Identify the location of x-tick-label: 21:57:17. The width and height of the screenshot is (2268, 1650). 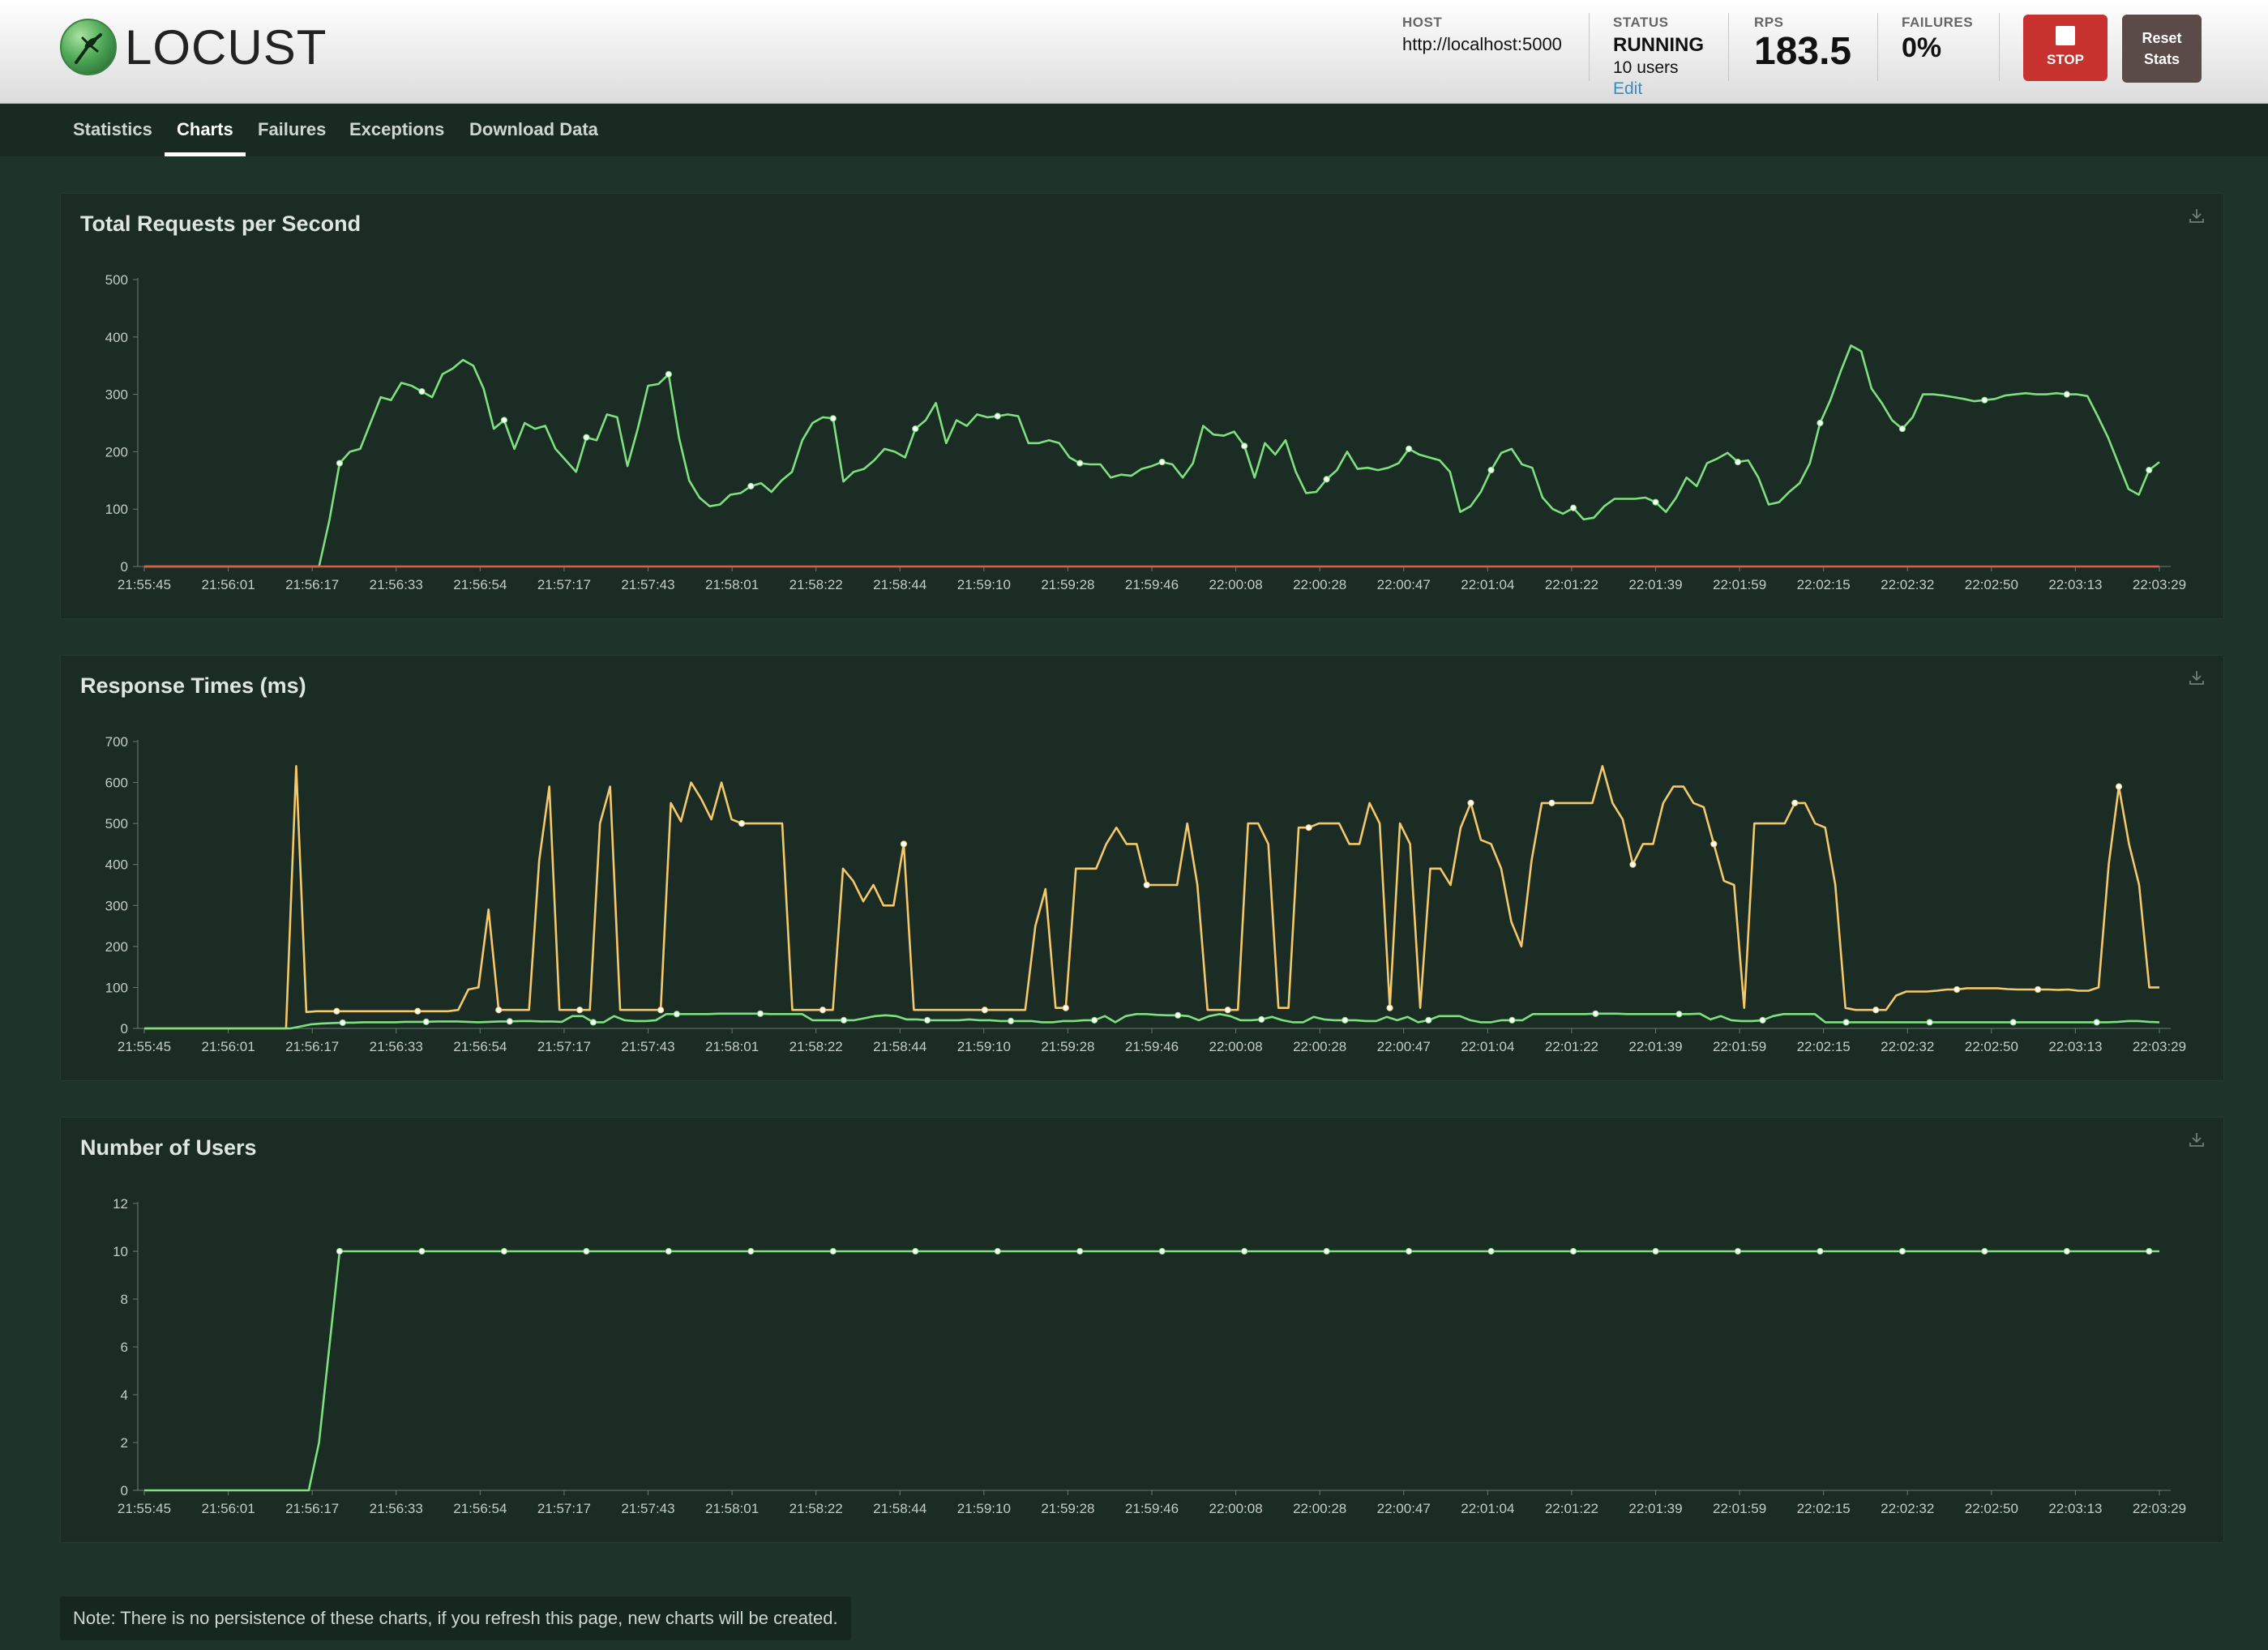
(564, 1508).